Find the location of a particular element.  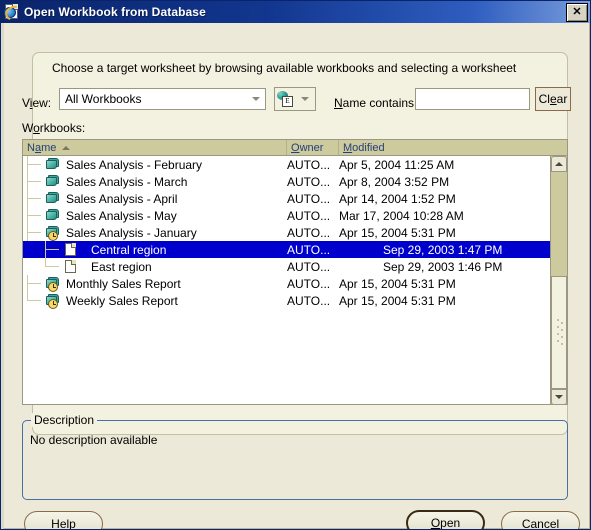

row-name-label: Monthly Sales Report is located at coordinates (123, 283).